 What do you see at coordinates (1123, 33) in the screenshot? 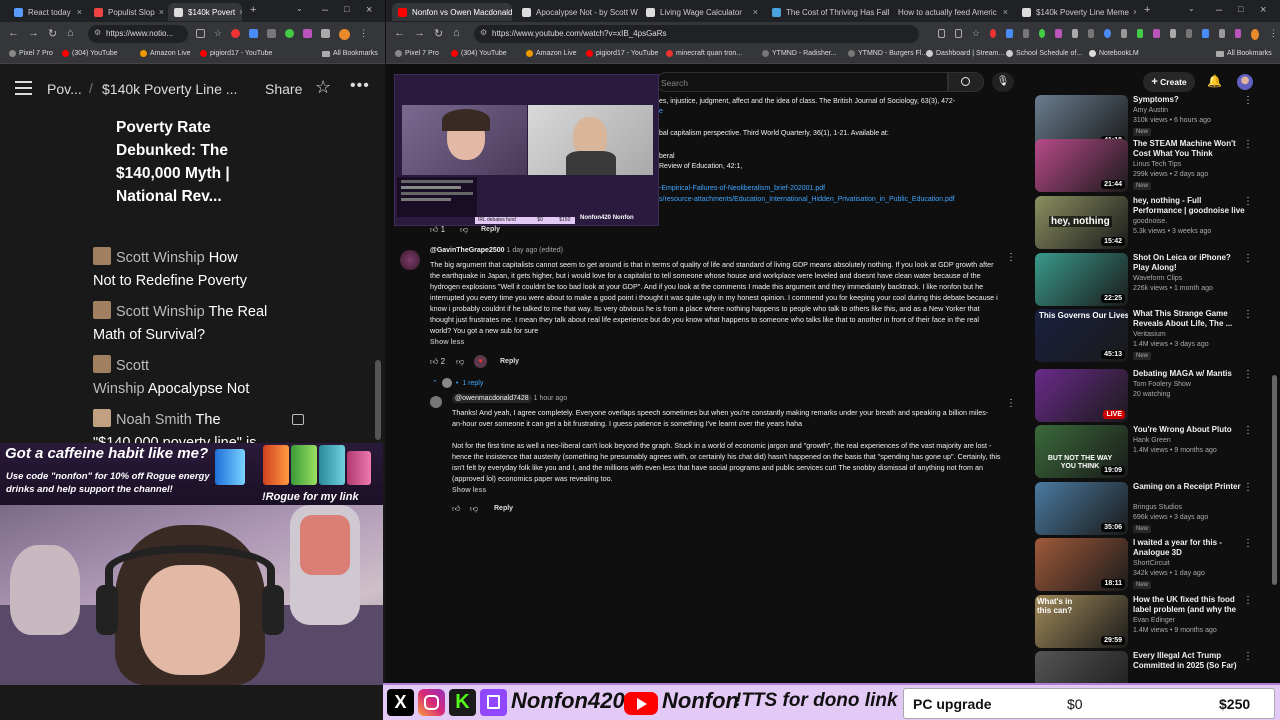
I see `extension-i-icon` at bounding box center [1123, 33].